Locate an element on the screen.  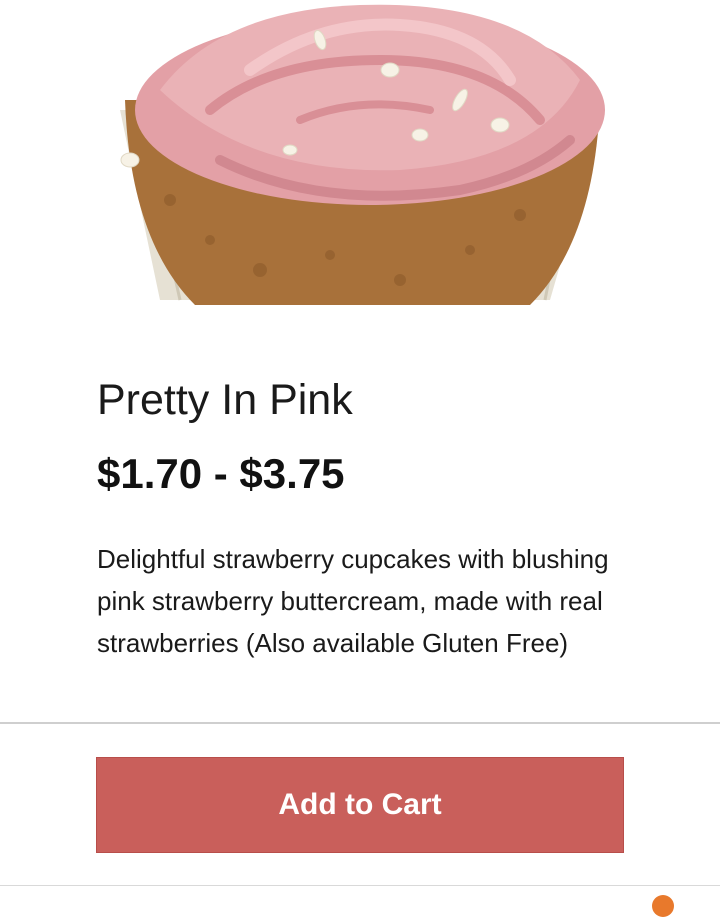
chat-bubble-icon is located at coordinates (663, 906).